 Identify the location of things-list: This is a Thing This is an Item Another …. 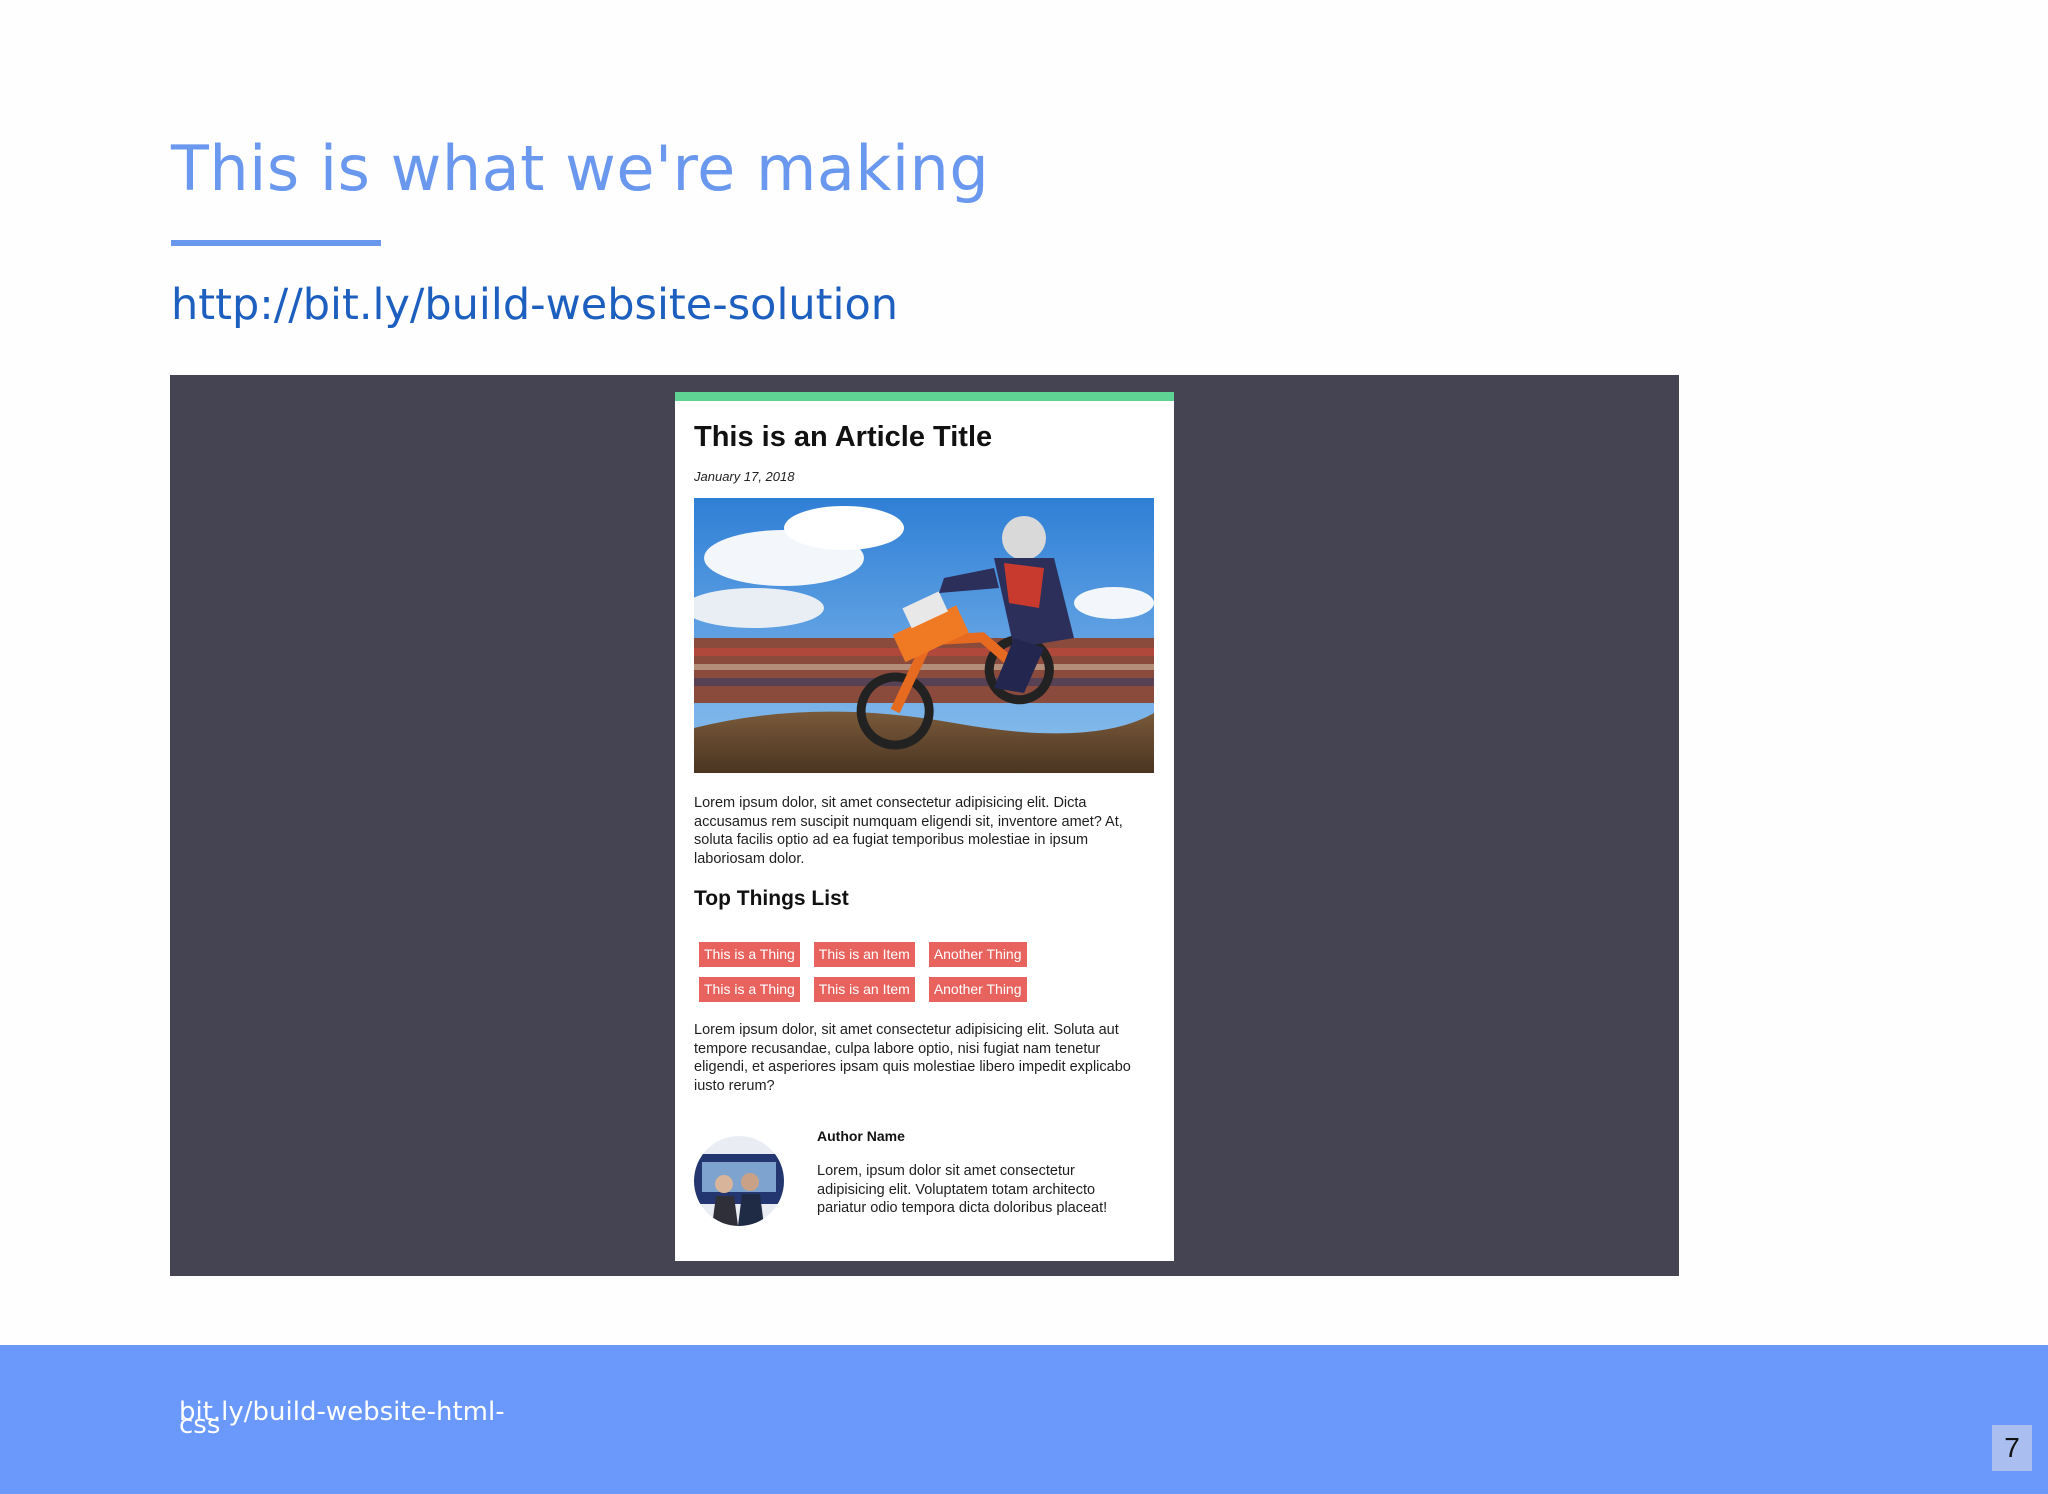
(879, 972).